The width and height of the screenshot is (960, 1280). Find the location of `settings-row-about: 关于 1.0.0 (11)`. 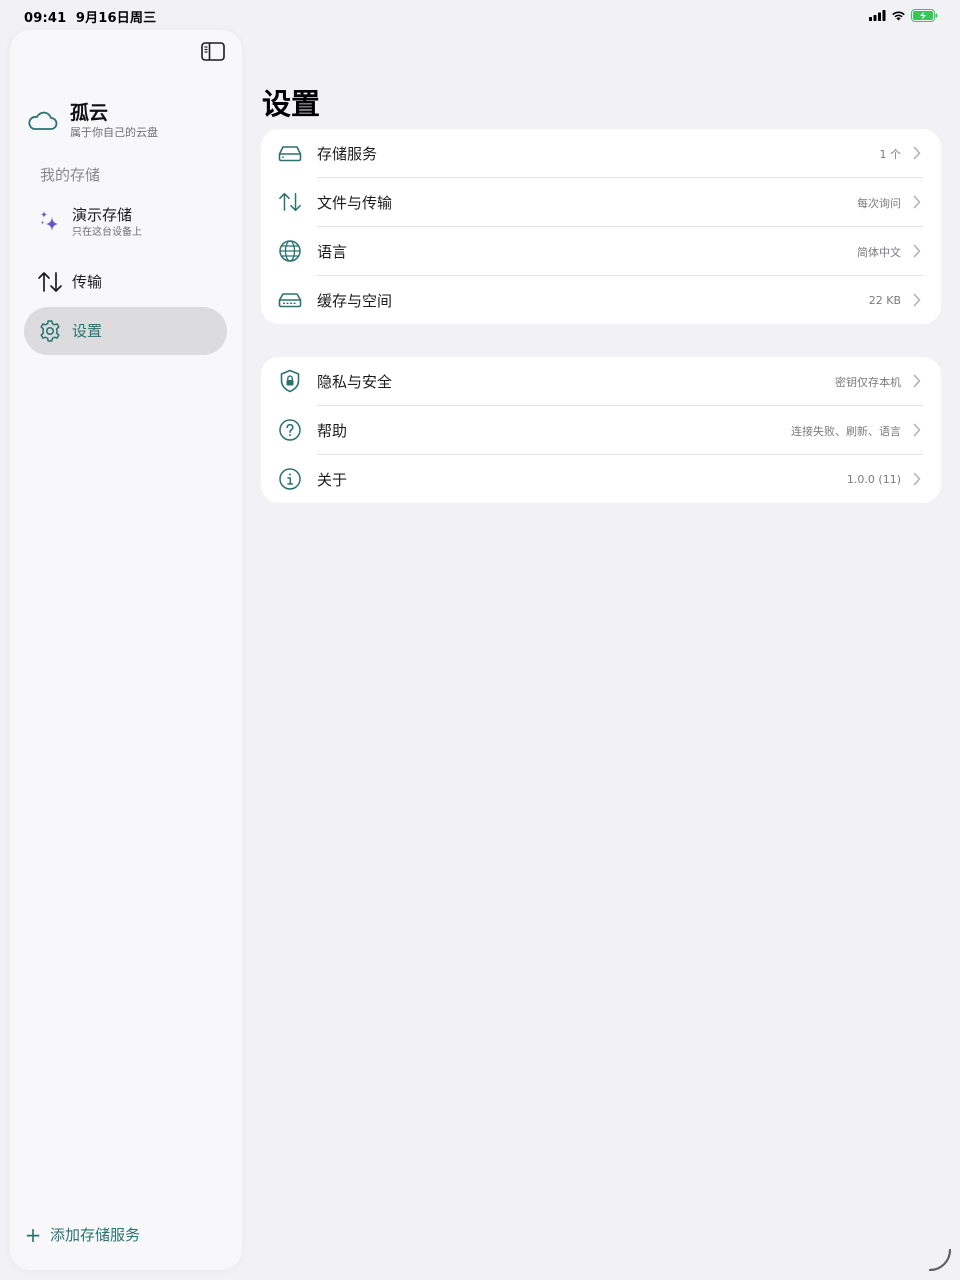

settings-row-about: 关于 1.0.0 (11) is located at coordinates (601, 479).